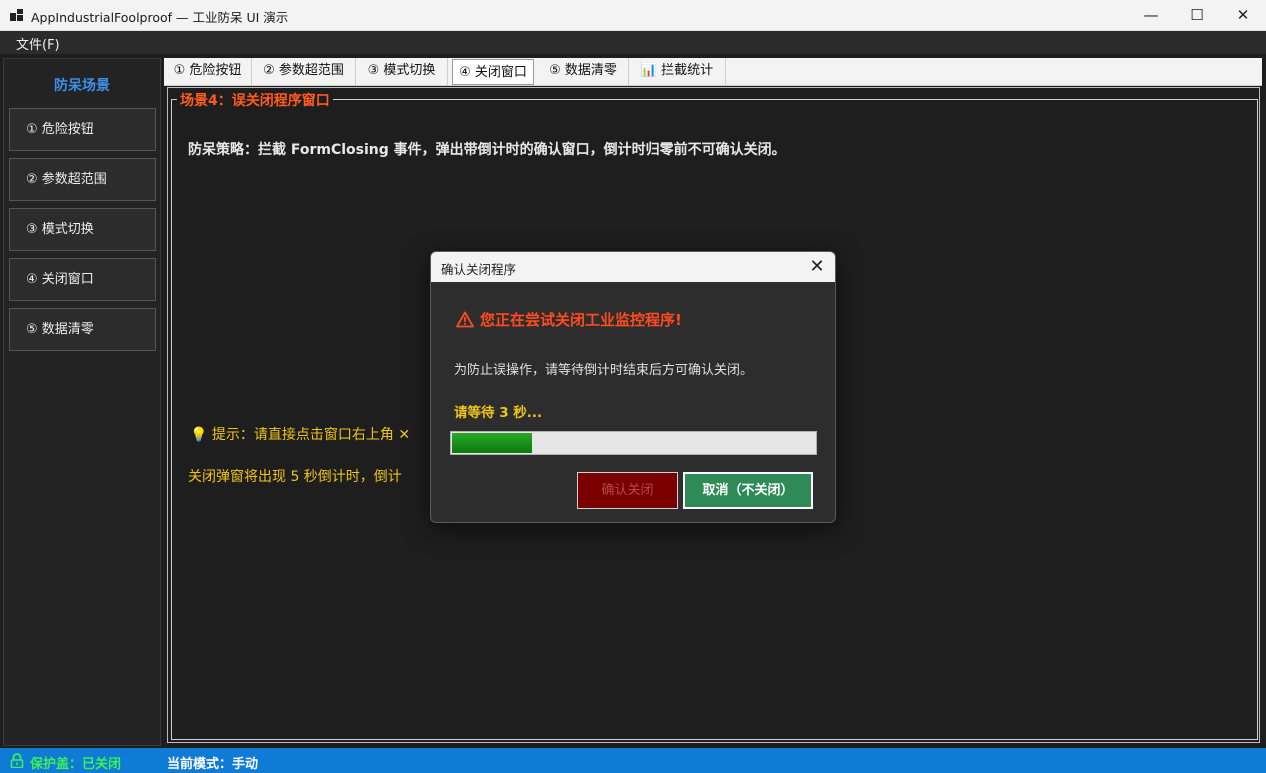 The width and height of the screenshot is (1266, 773). What do you see at coordinates (1243, 15) in the screenshot?
I see `close-window-button: ✕` at bounding box center [1243, 15].